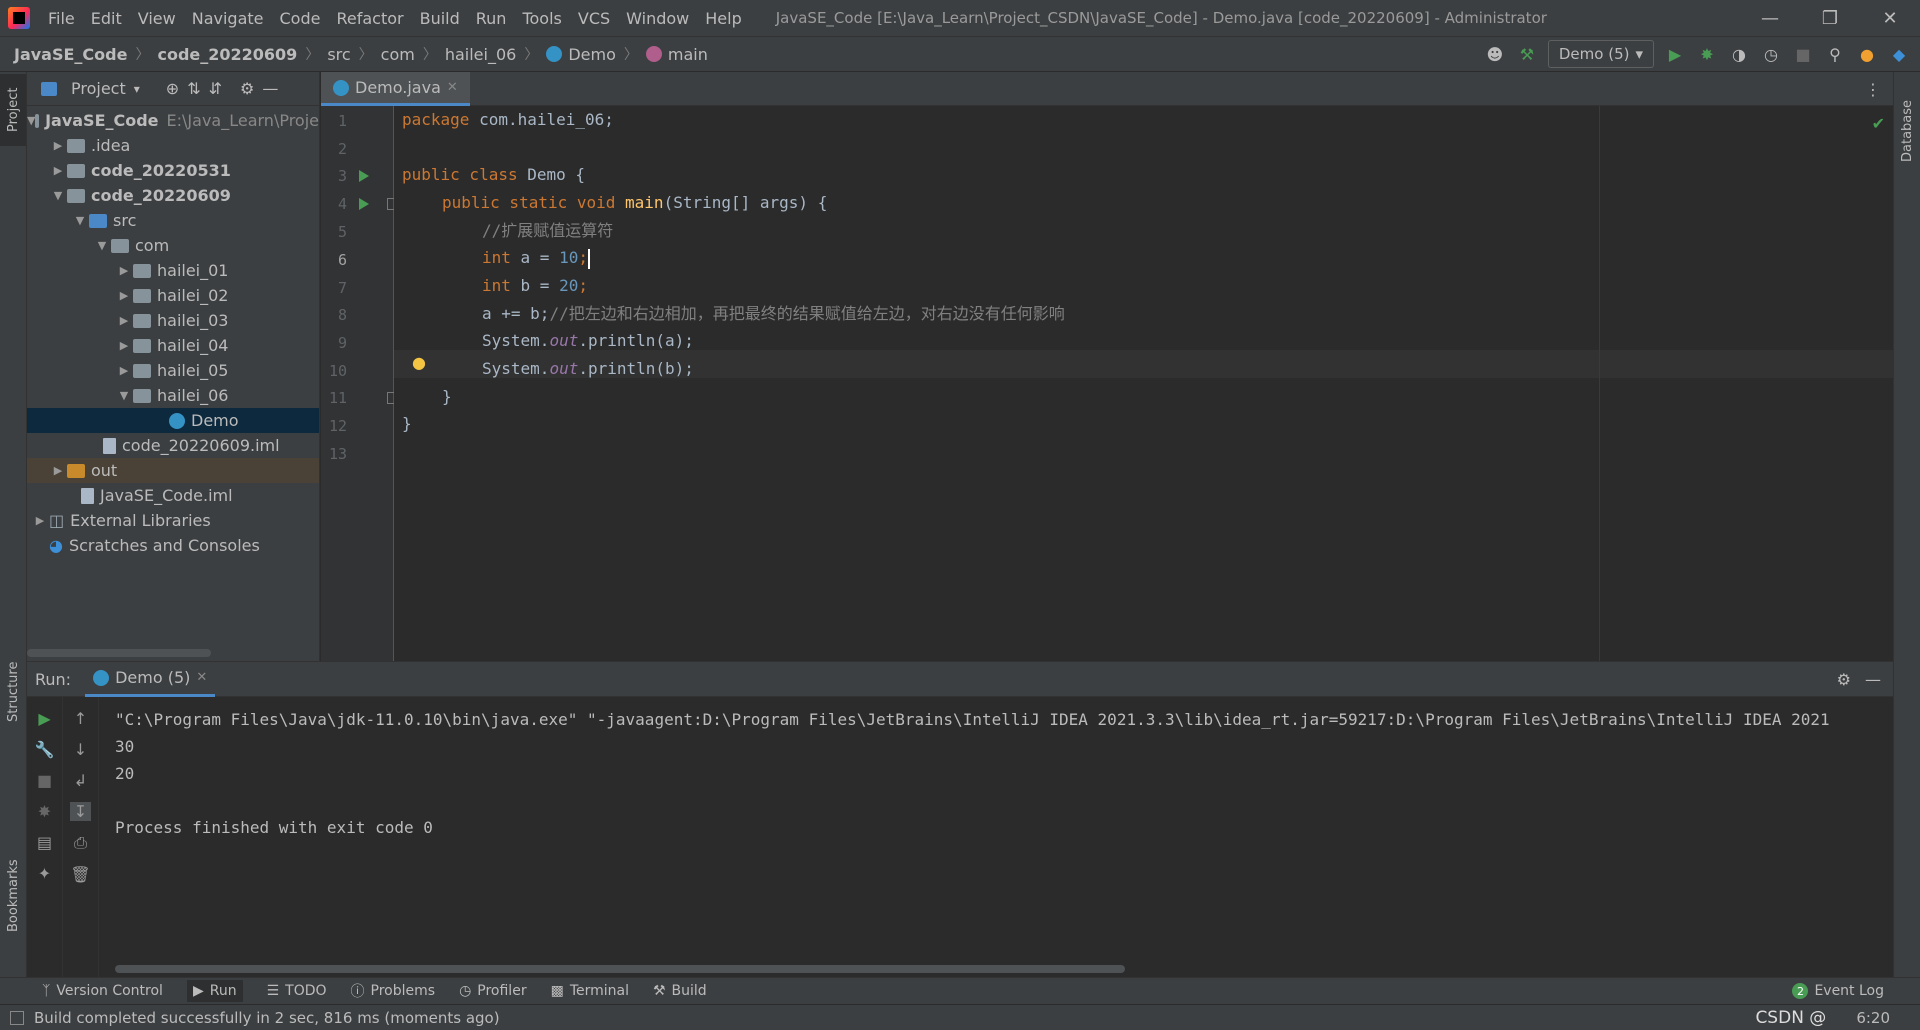 Image resolution: width=1920 pixels, height=1030 pixels. I want to click on tree-item: ▶ .idea, so click(173, 145).